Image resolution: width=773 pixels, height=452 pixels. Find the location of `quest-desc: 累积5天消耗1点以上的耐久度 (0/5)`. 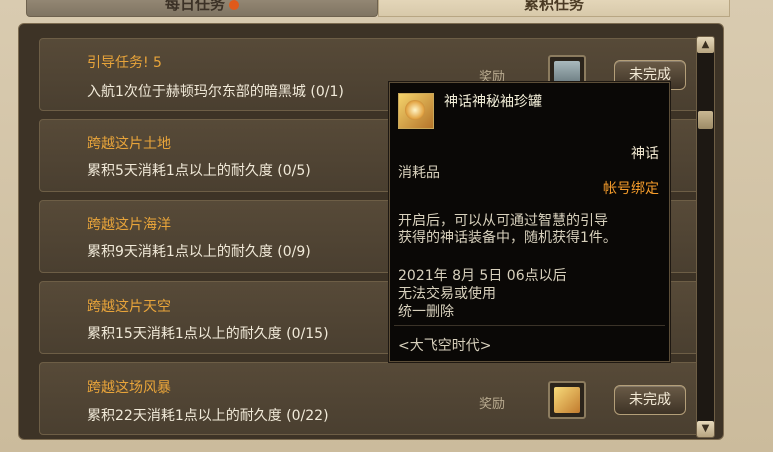

quest-desc: 累积5天消耗1点以上的耐久度 (0/5) is located at coordinates (199, 171).